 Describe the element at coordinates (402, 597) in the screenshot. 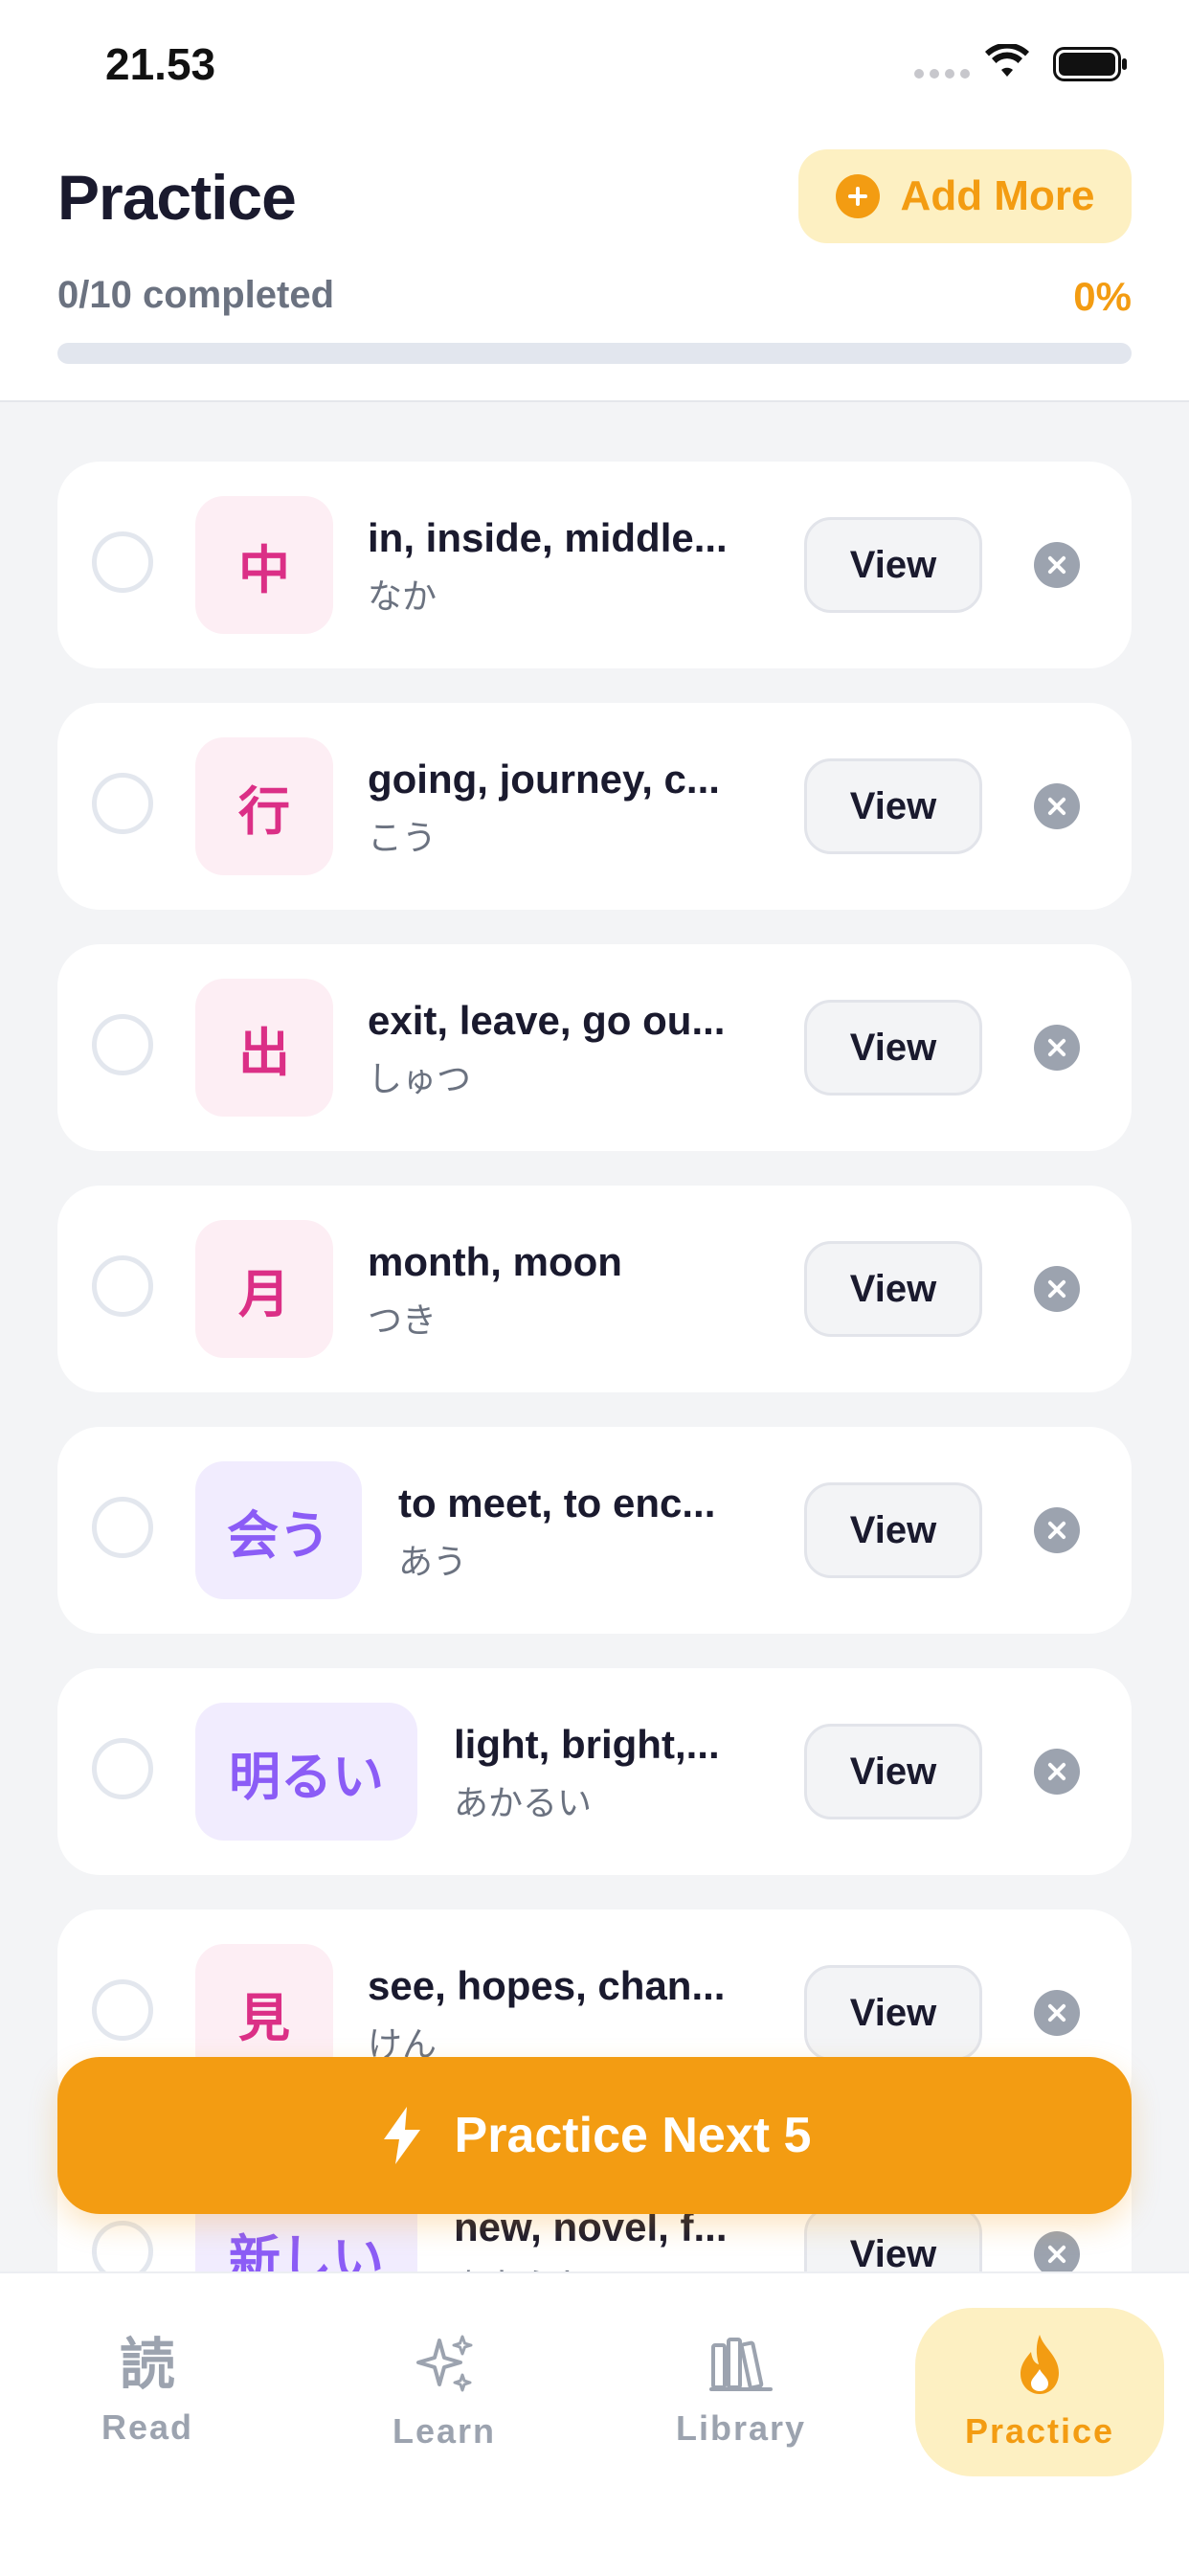

I see `item-reading: なか` at that location.